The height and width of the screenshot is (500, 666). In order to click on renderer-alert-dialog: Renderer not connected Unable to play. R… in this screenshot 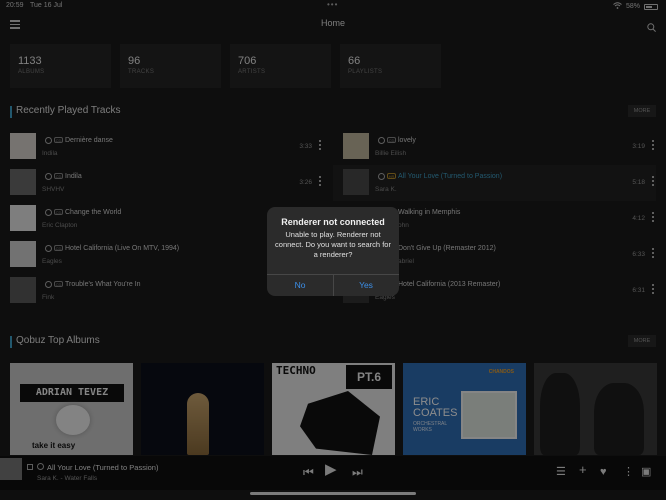, I will do `click(333, 251)`.